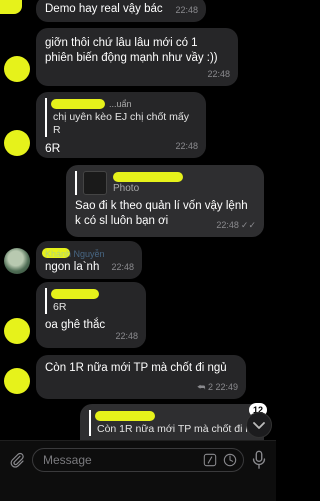  I want to click on reply-author: ...uẩn, so click(124, 104).